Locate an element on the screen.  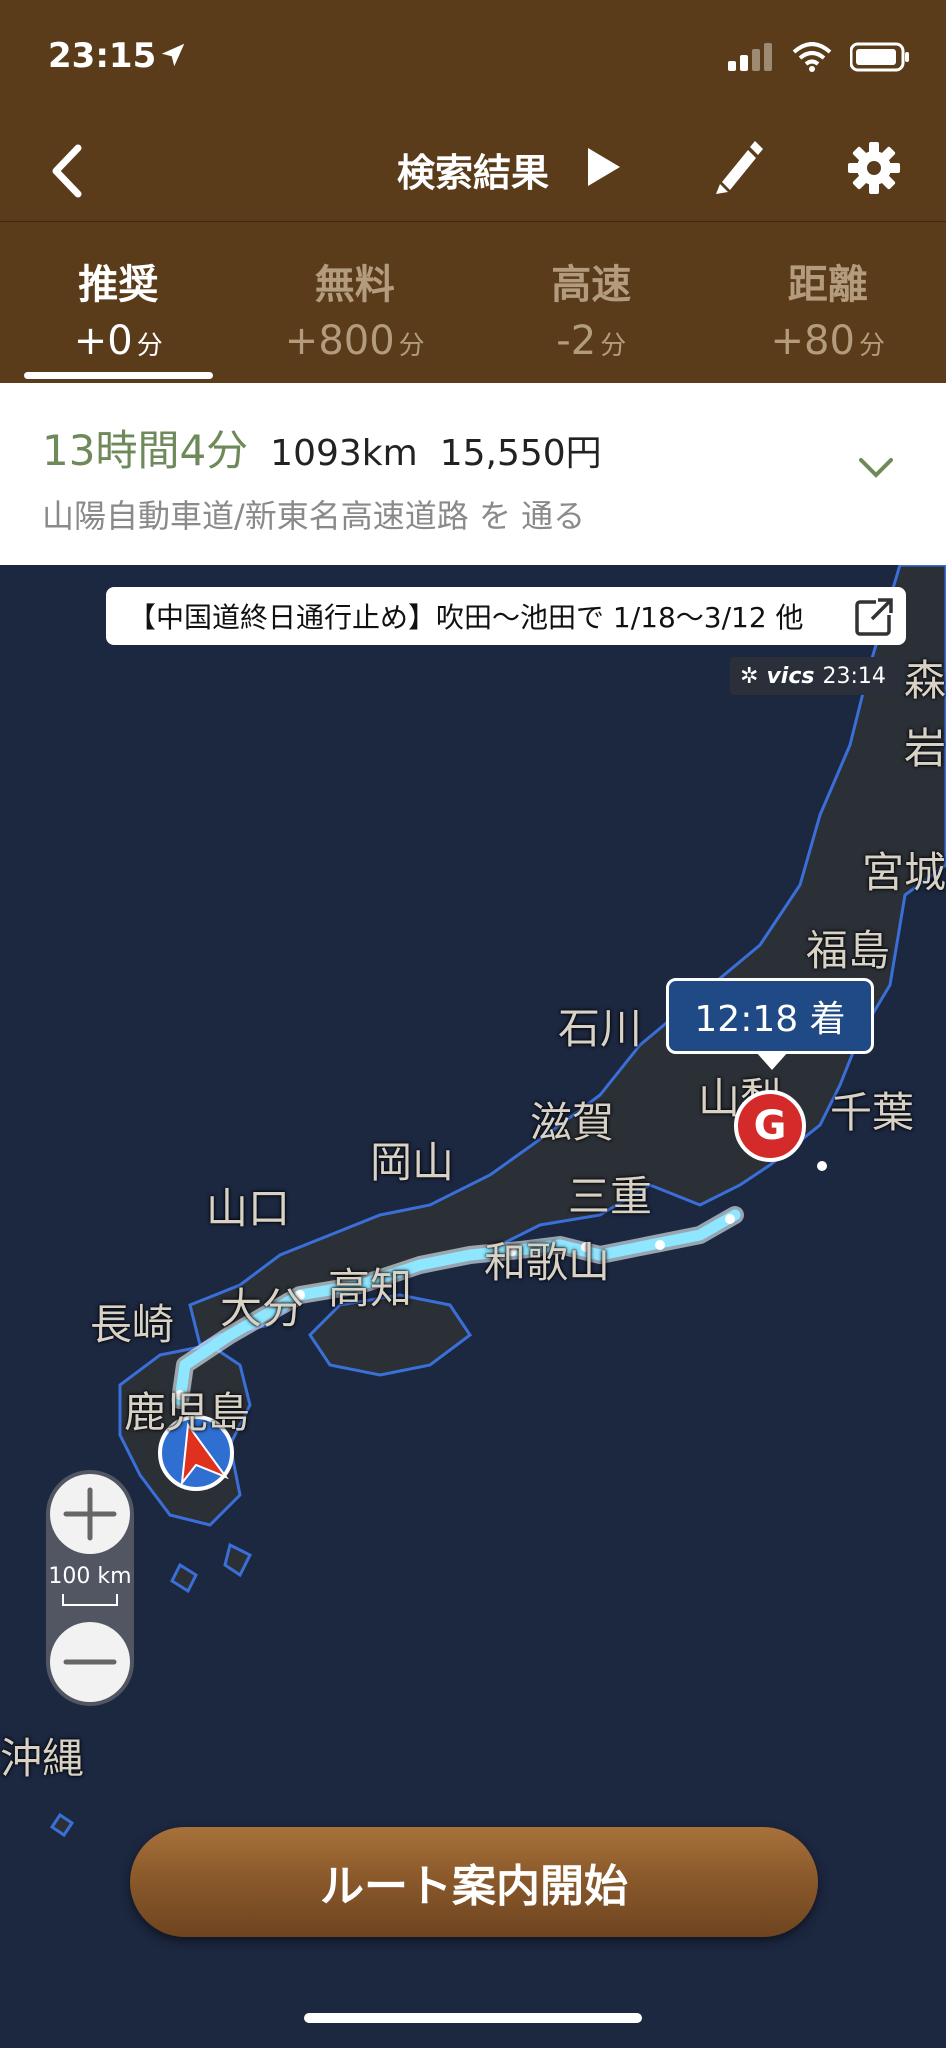
signal-icon is located at coordinates (751, 59).